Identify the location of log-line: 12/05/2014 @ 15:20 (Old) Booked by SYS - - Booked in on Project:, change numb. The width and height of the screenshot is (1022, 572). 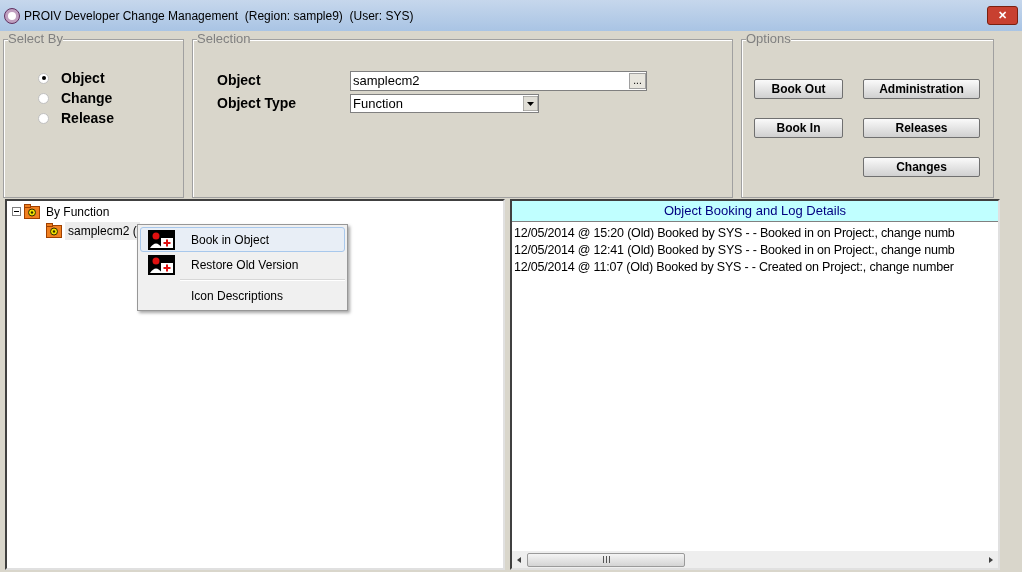
(735, 233).